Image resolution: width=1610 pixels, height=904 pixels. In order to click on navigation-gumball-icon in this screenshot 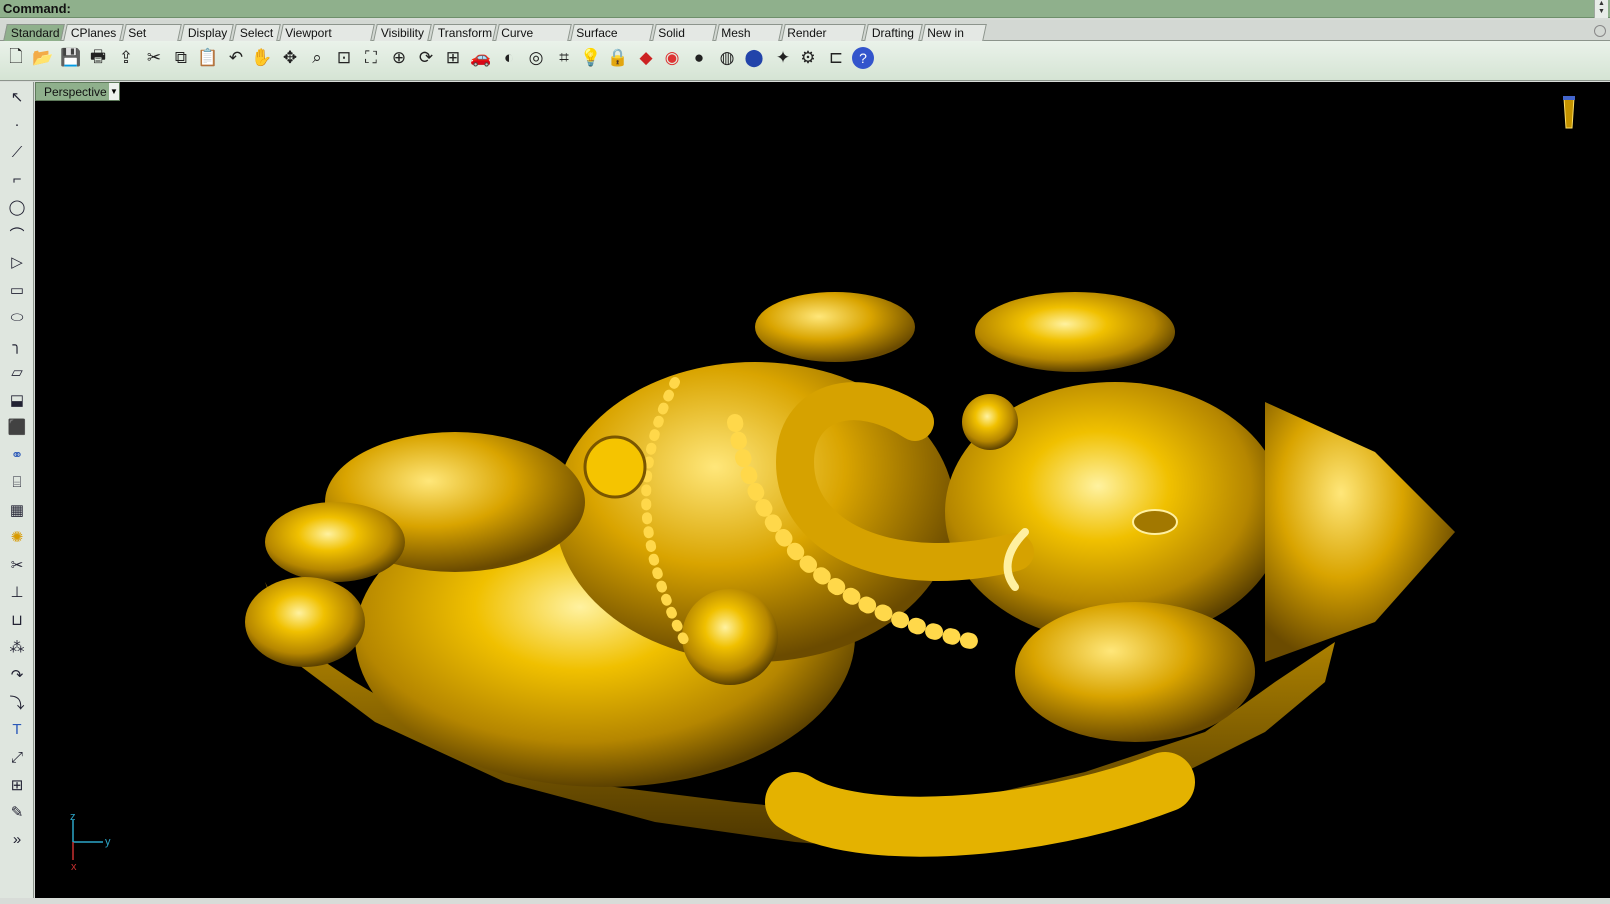, I will do `click(1569, 114)`.